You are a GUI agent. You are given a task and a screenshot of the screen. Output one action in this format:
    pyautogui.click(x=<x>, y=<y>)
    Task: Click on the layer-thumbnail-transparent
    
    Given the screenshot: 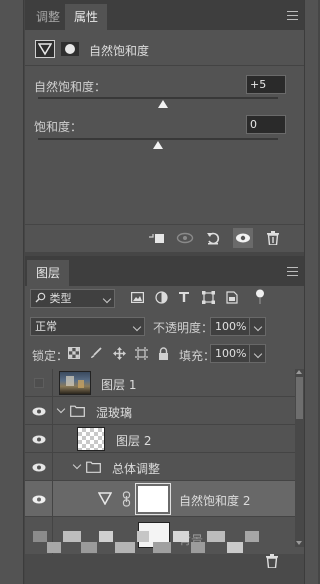 What is the action you would take?
    pyautogui.click(x=91, y=439)
    